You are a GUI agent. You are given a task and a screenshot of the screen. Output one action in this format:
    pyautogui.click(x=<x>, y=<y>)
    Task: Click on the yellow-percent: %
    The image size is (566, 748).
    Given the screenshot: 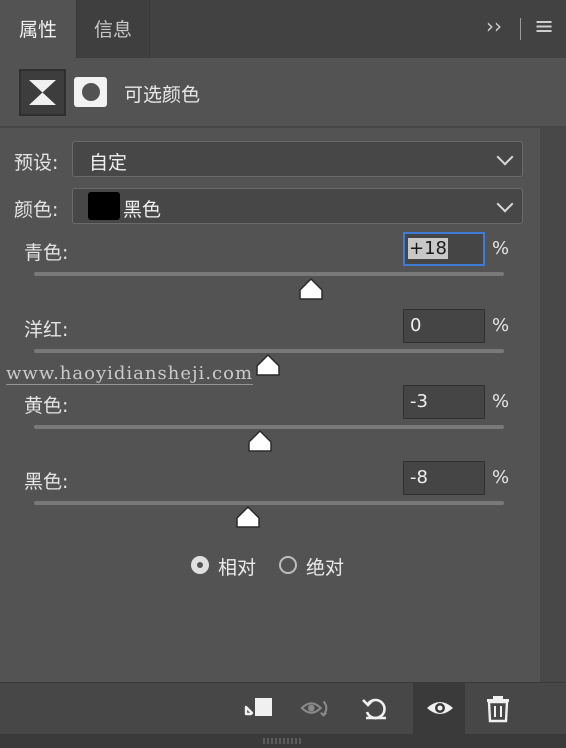 What is the action you would take?
    pyautogui.click(x=501, y=401)
    